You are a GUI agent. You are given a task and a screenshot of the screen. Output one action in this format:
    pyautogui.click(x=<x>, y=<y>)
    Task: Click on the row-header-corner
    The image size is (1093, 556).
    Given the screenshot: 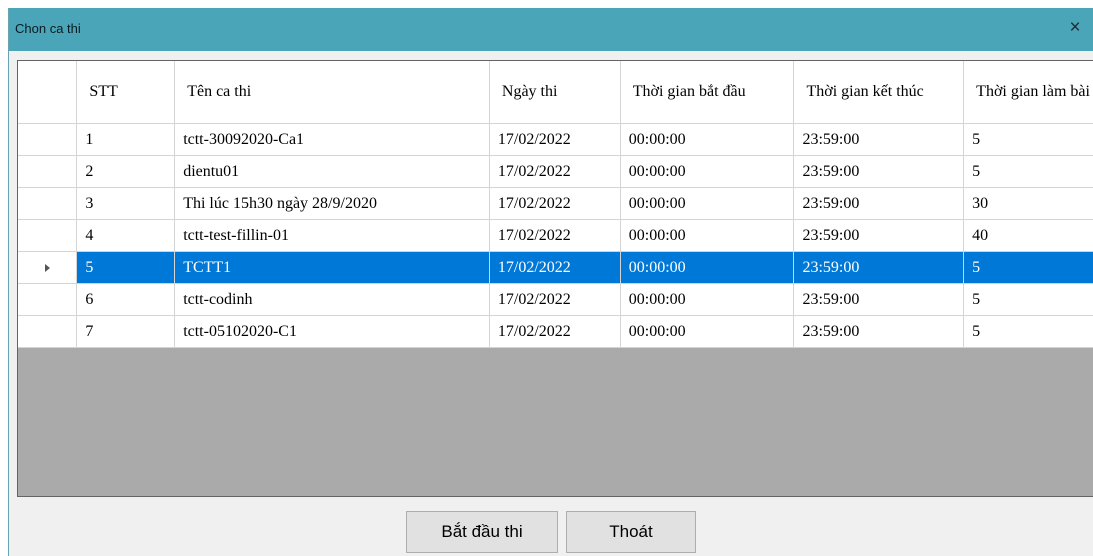 What is the action you would take?
    pyautogui.click(x=48, y=92)
    